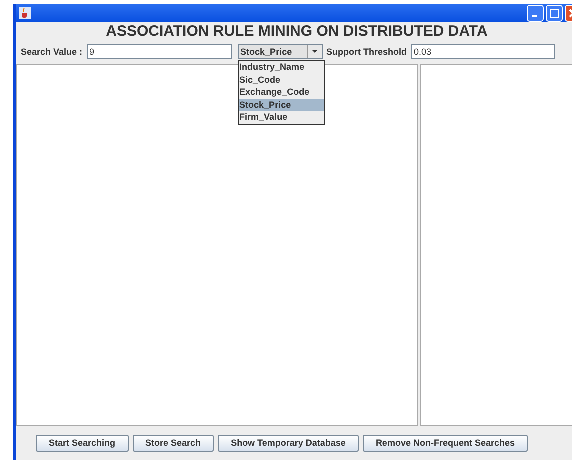 This screenshot has width=572, height=460. What do you see at coordinates (52, 51) in the screenshot?
I see `search-value-label: Search Value :` at bounding box center [52, 51].